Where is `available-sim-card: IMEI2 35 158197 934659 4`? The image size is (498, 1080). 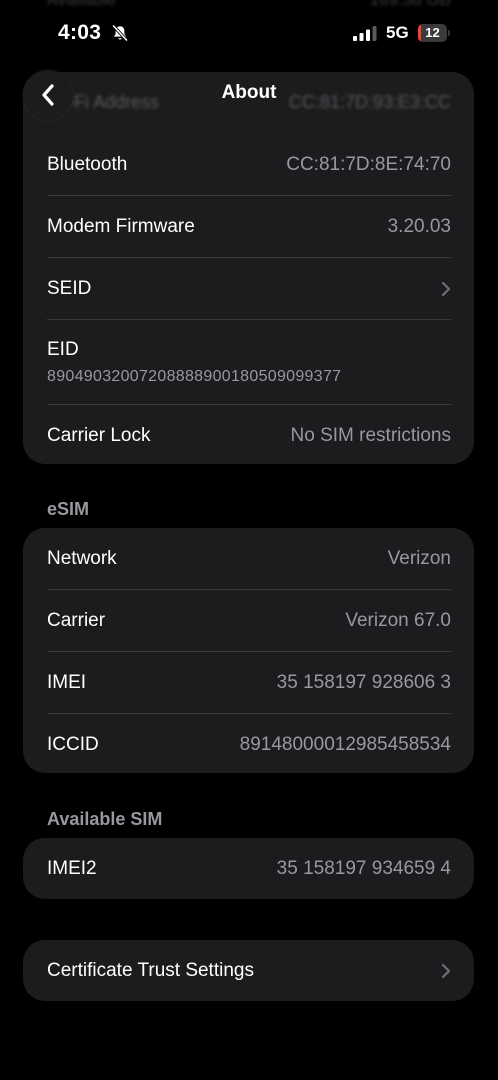 available-sim-card: IMEI2 35 158197 934659 4 is located at coordinates (248, 868).